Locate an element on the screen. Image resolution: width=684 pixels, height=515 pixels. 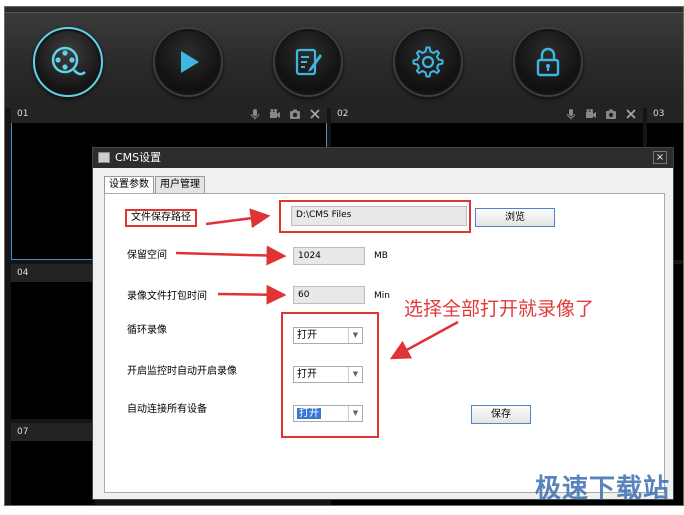
tile-header: 07 is located at coordinates (53, 432).